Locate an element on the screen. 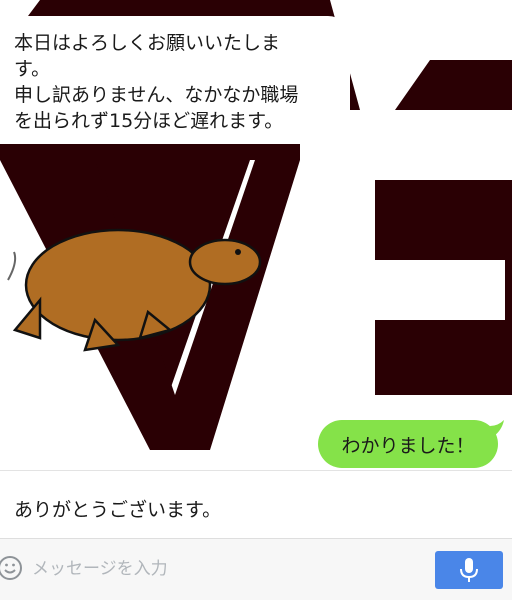 This screenshot has height=600, width=512. outgoing-message-text: わかりました！ is located at coordinates (408, 445).